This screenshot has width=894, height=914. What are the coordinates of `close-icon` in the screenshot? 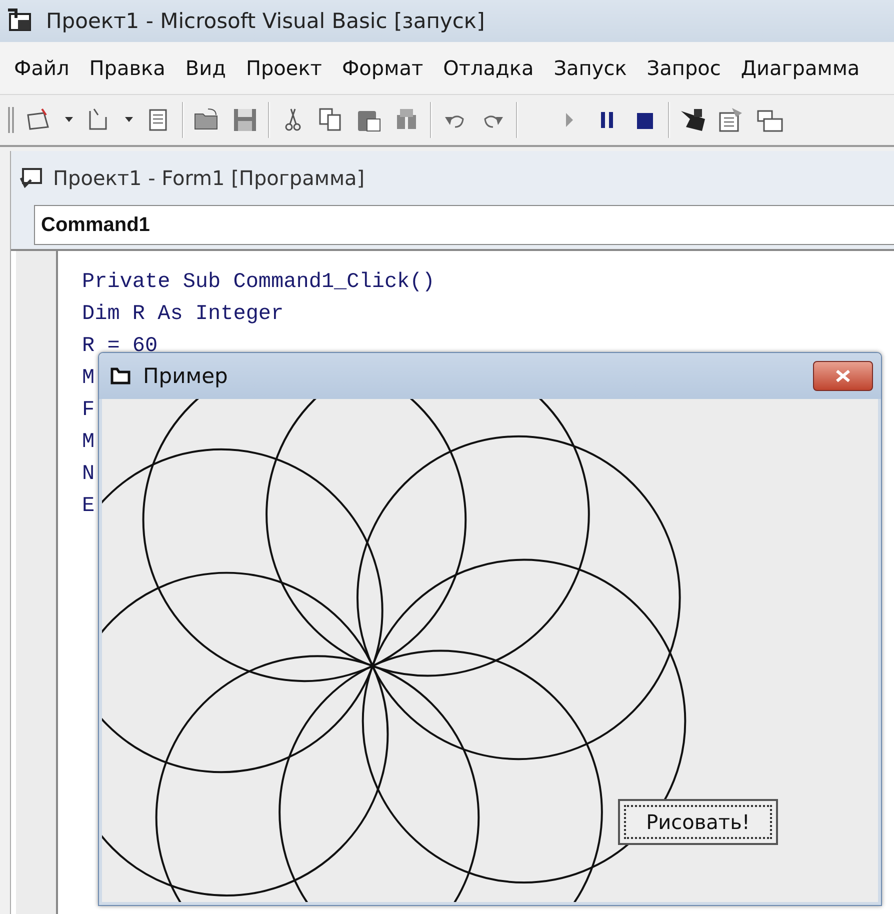 It's located at (843, 376).